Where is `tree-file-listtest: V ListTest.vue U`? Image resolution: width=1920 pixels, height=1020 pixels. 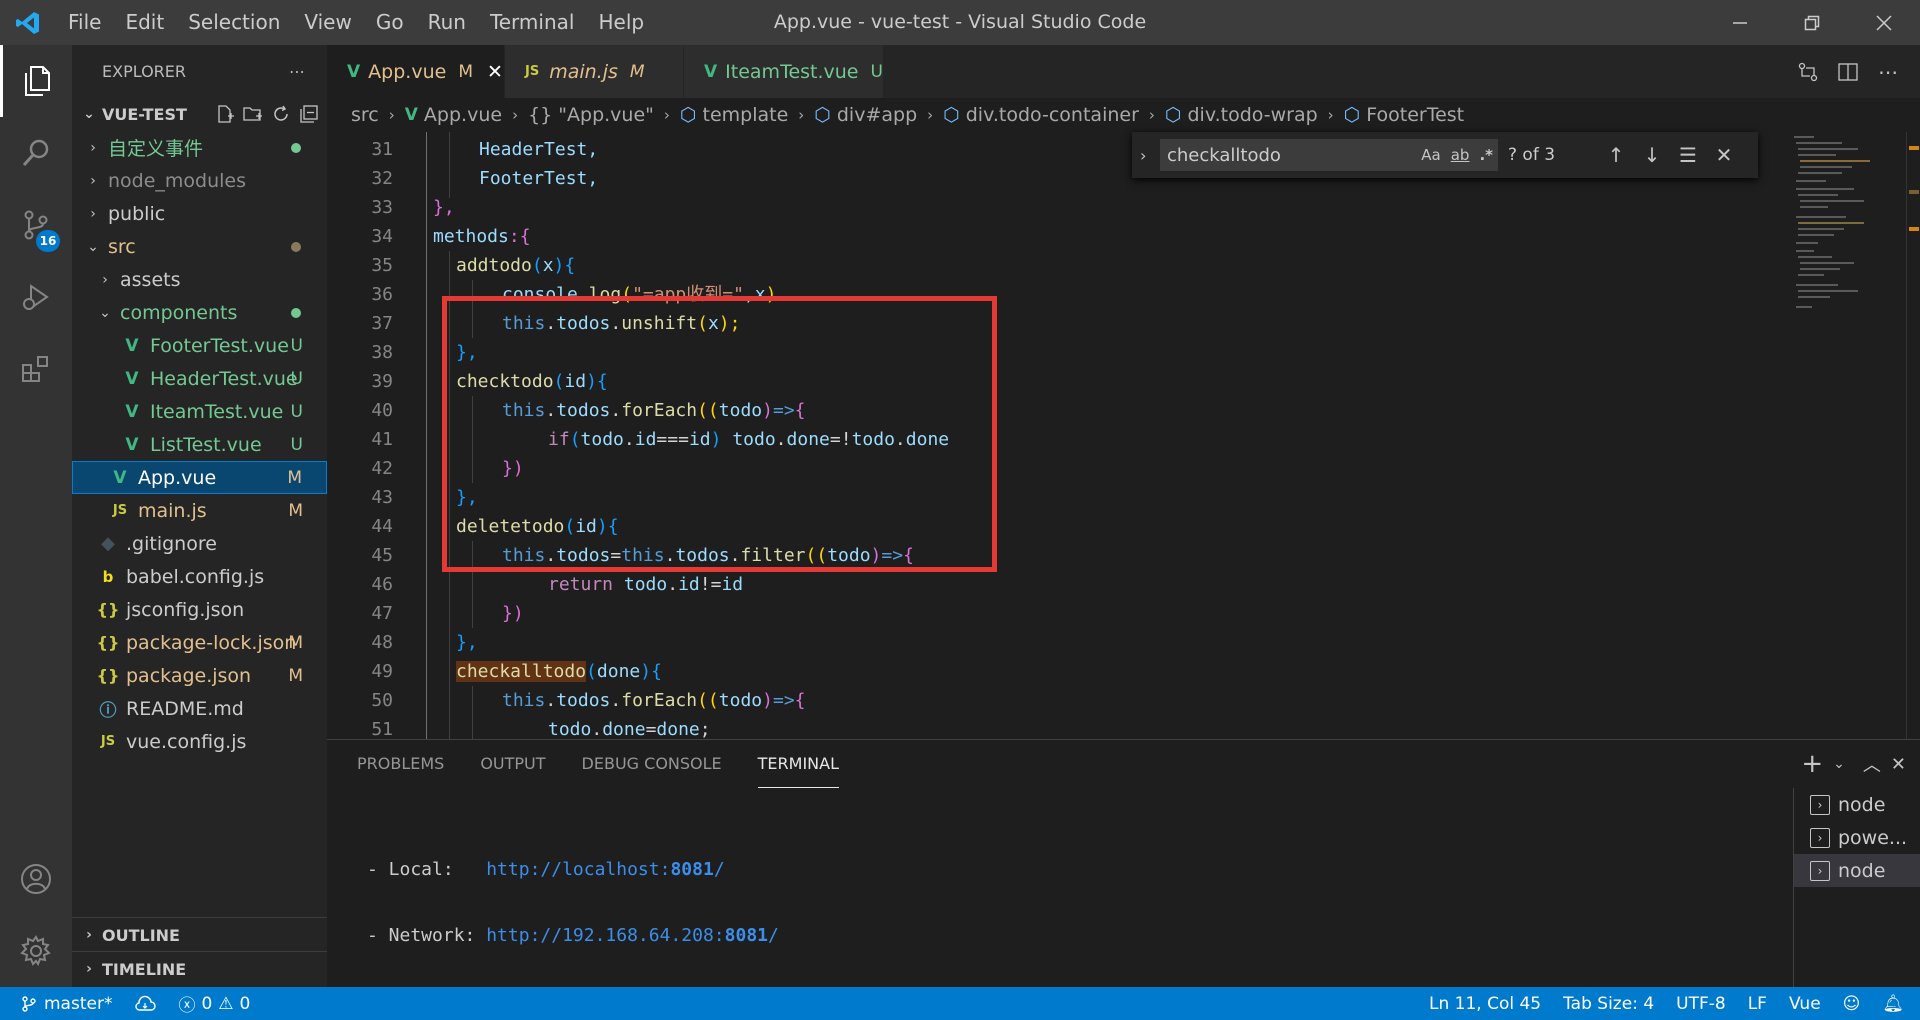 tree-file-listtest: V ListTest.vue U is located at coordinates (199, 444).